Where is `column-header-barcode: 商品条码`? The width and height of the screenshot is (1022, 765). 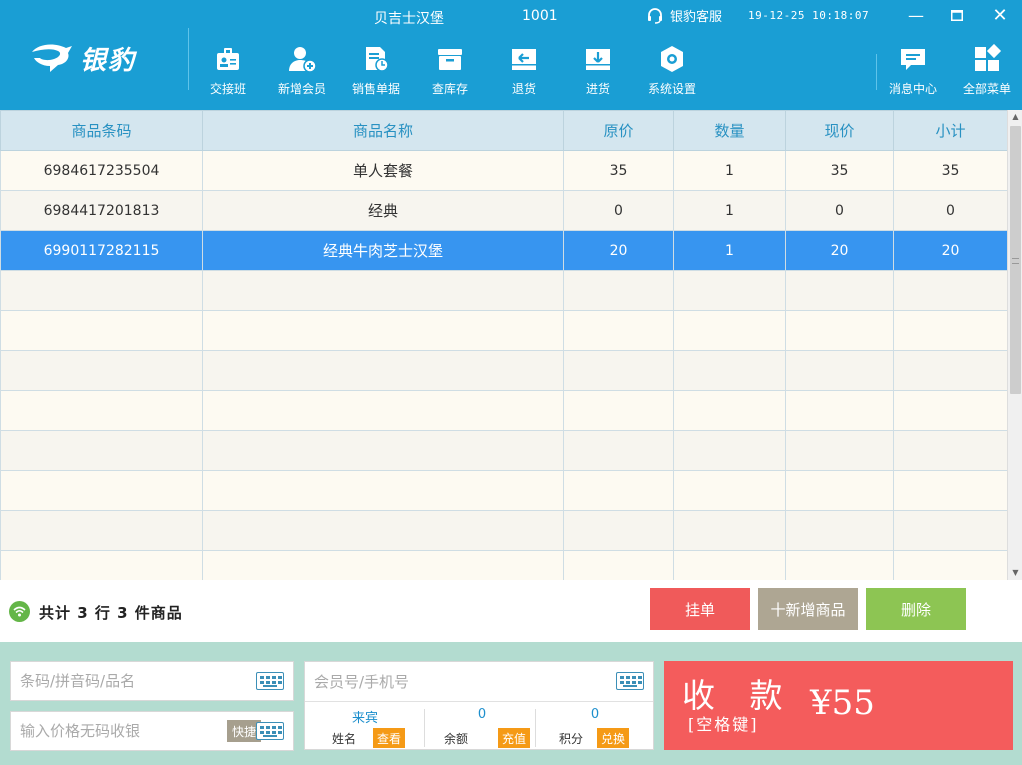 column-header-barcode: 商品条码 is located at coordinates (101, 130).